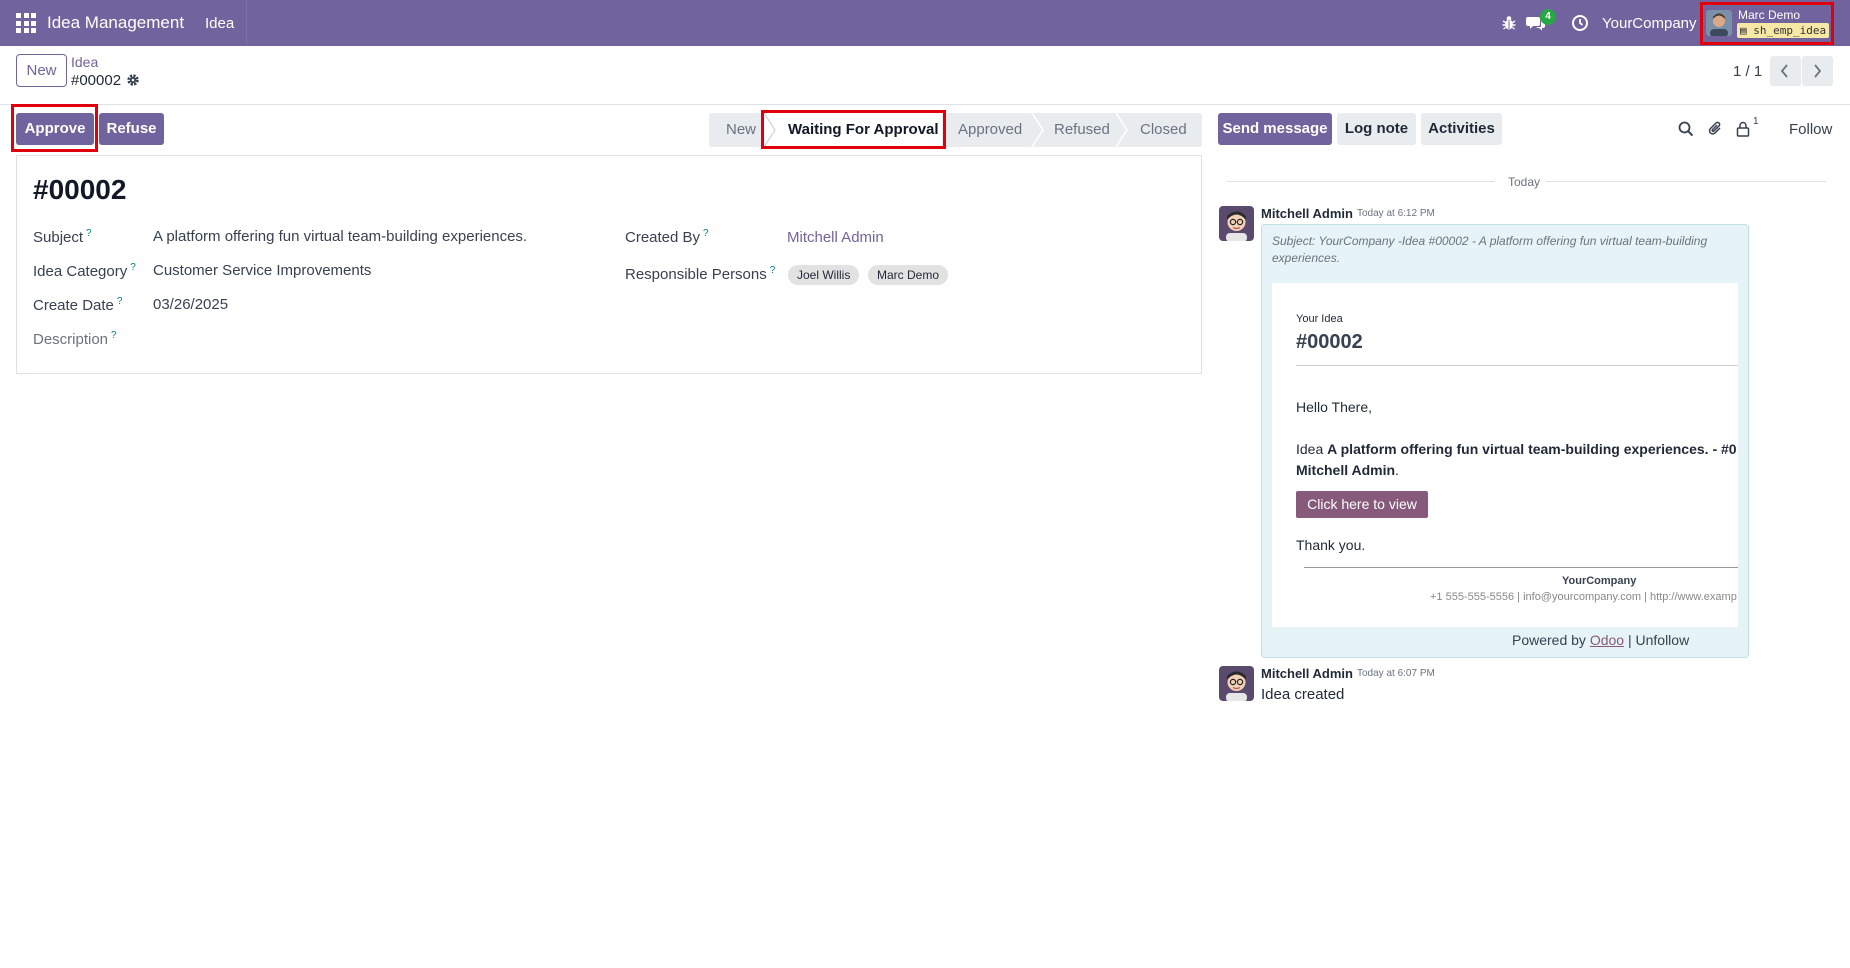 Image resolution: width=1850 pixels, height=968 pixels. Describe the element at coordinates (1396, 673) in the screenshot. I see `message-date: Today at 6:07 PM` at that location.